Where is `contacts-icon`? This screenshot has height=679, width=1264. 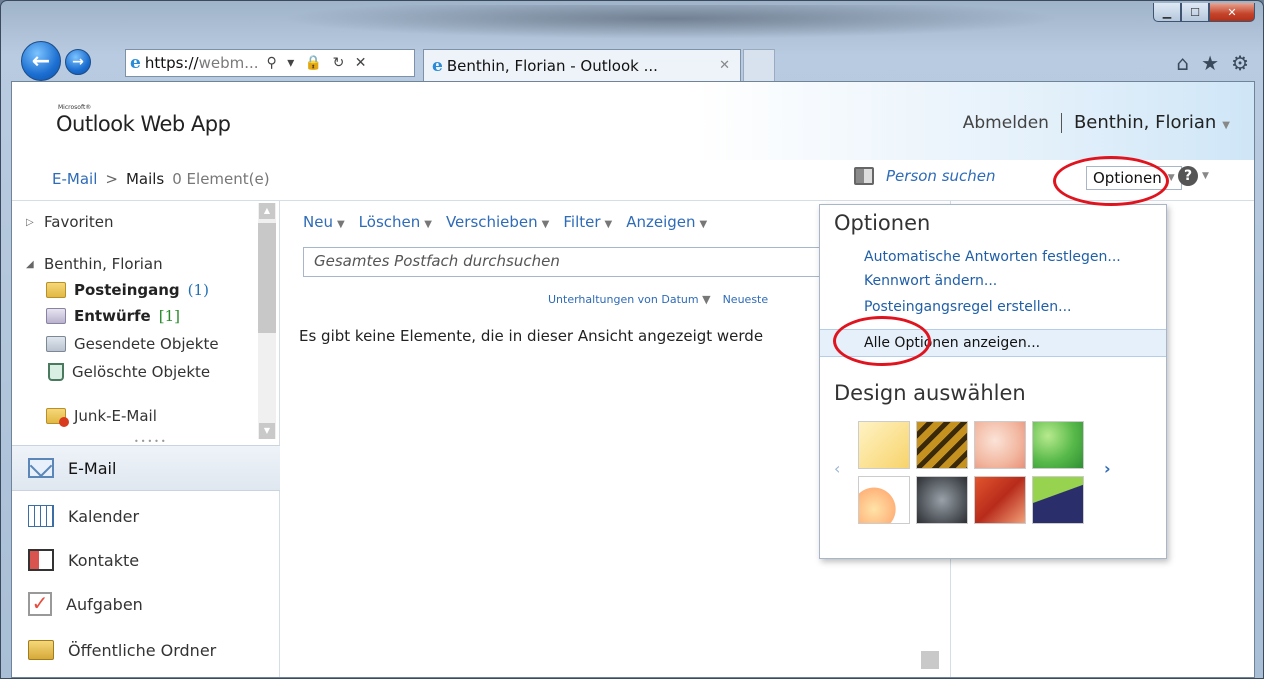 contacts-icon is located at coordinates (41, 560).